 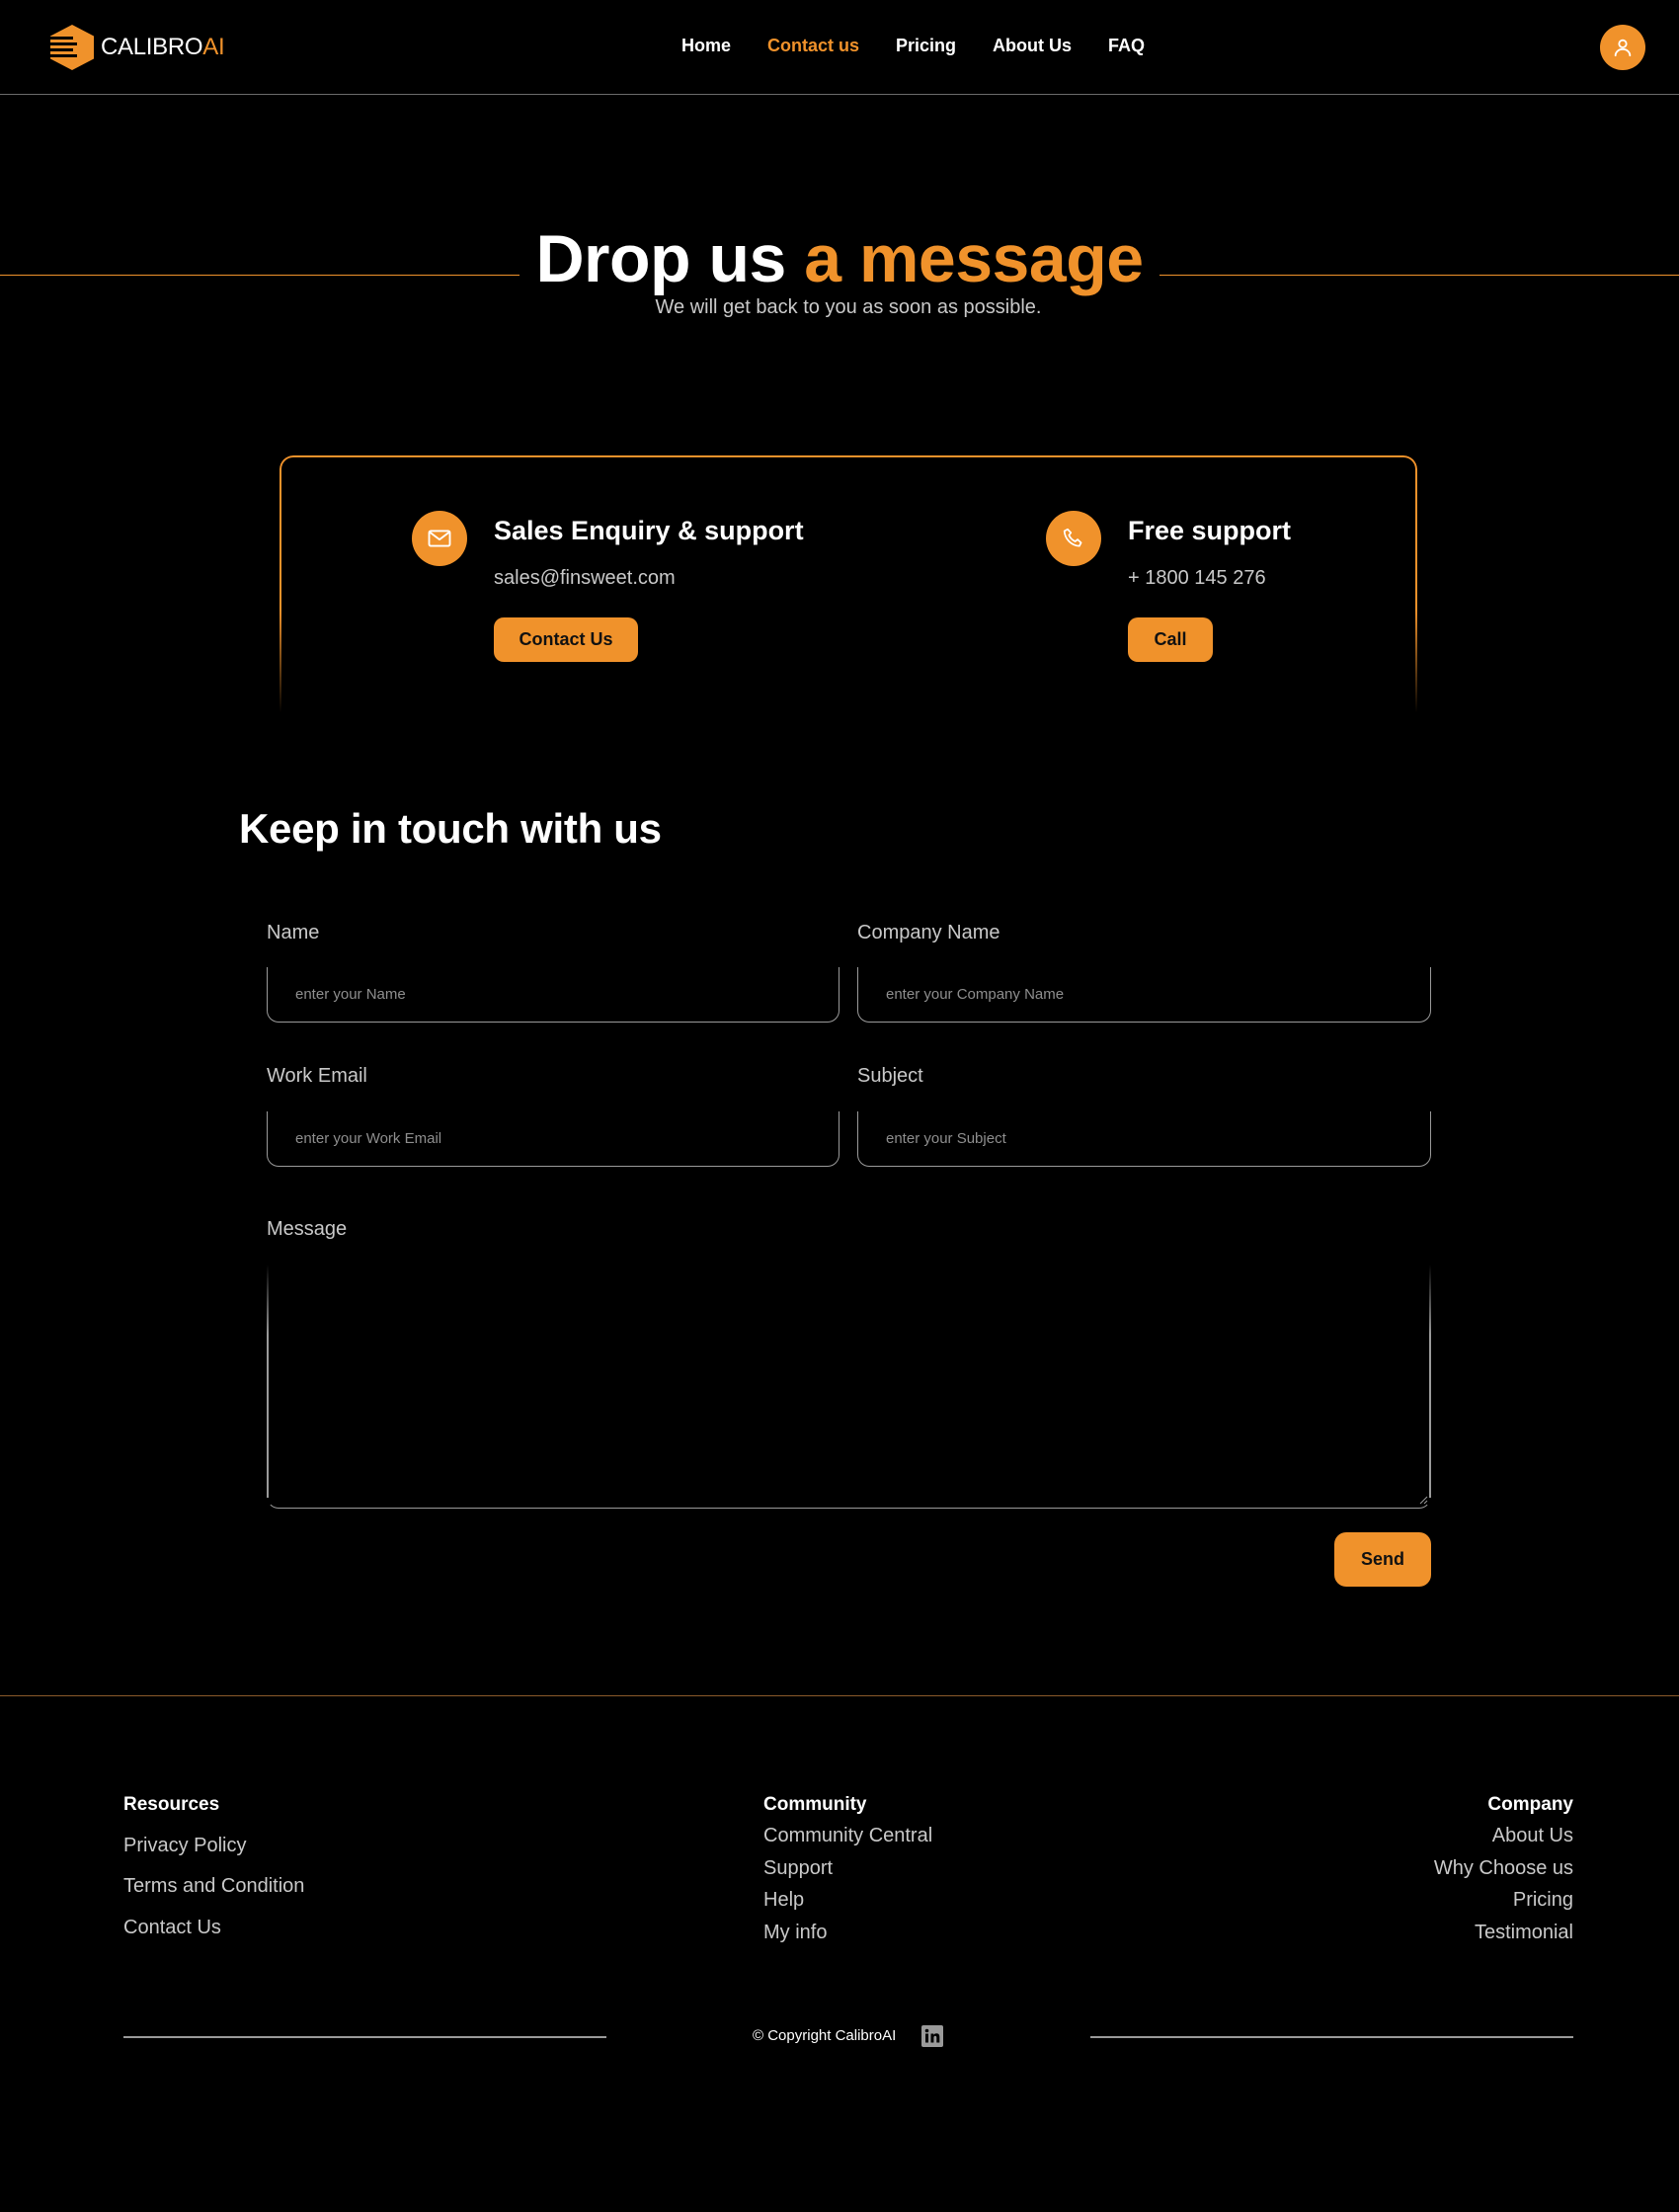 I want to click on send-button: Send, so click(x=1383, y=1559).